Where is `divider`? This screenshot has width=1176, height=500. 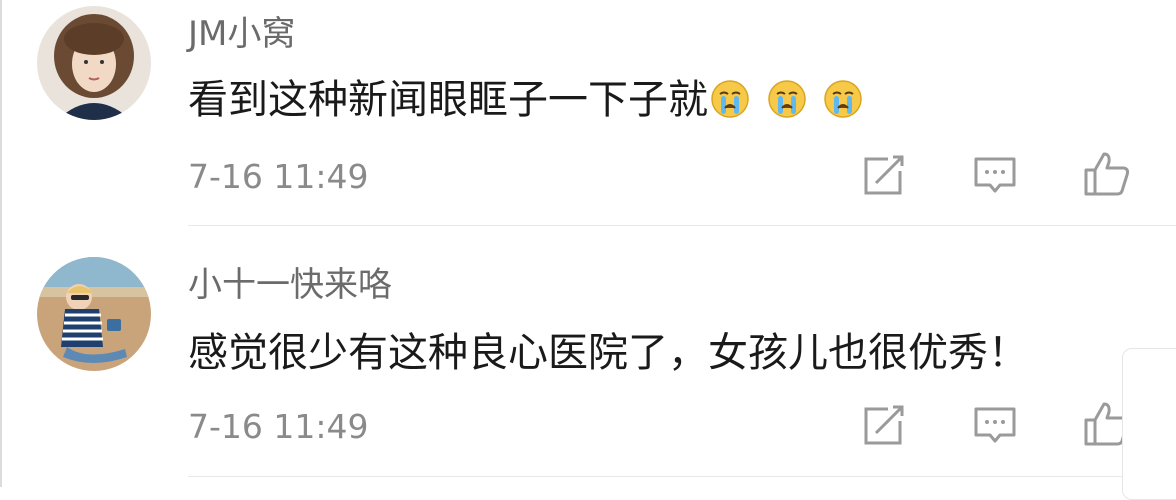
divider is located at coordinates (682, 476).